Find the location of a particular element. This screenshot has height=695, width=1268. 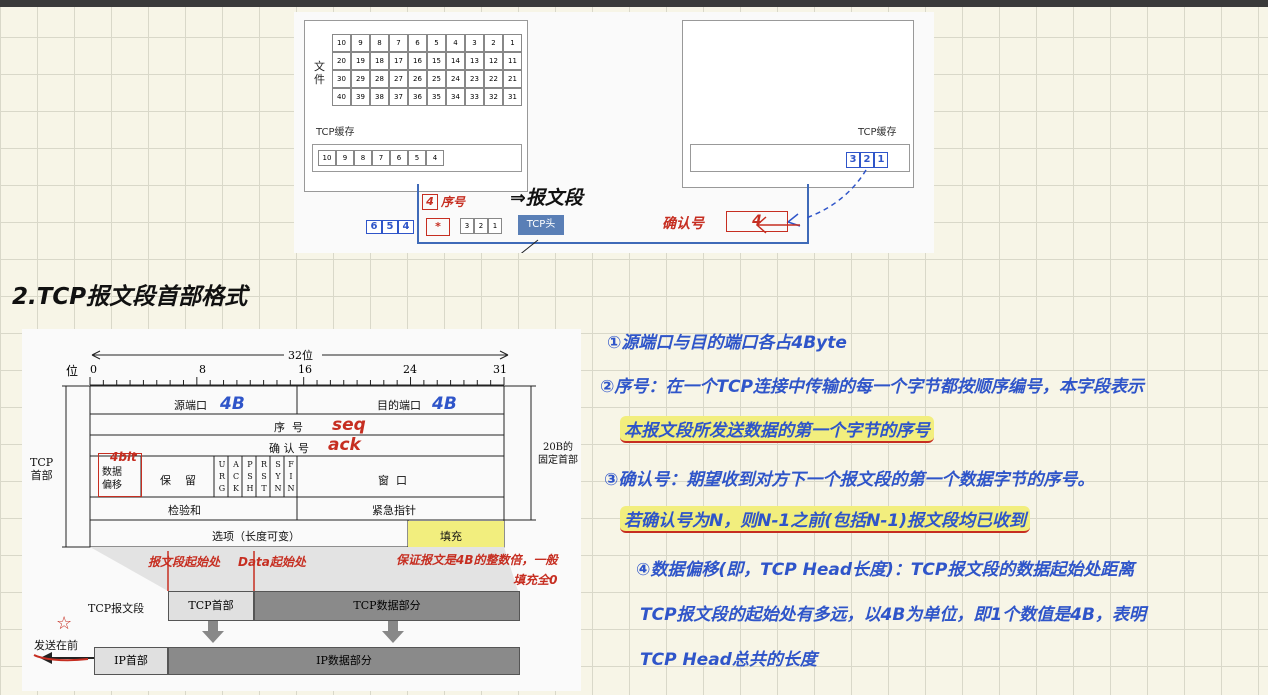

bit-0: 0 is located at coordinates (93, 369).